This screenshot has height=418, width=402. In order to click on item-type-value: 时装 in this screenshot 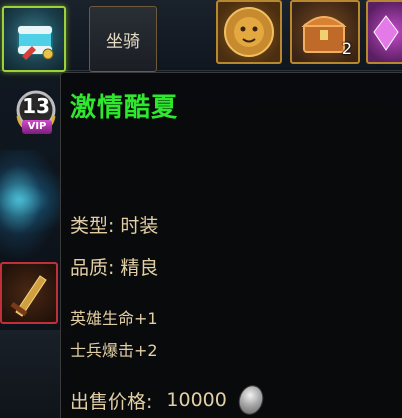, I will do `click(139, 226)`.